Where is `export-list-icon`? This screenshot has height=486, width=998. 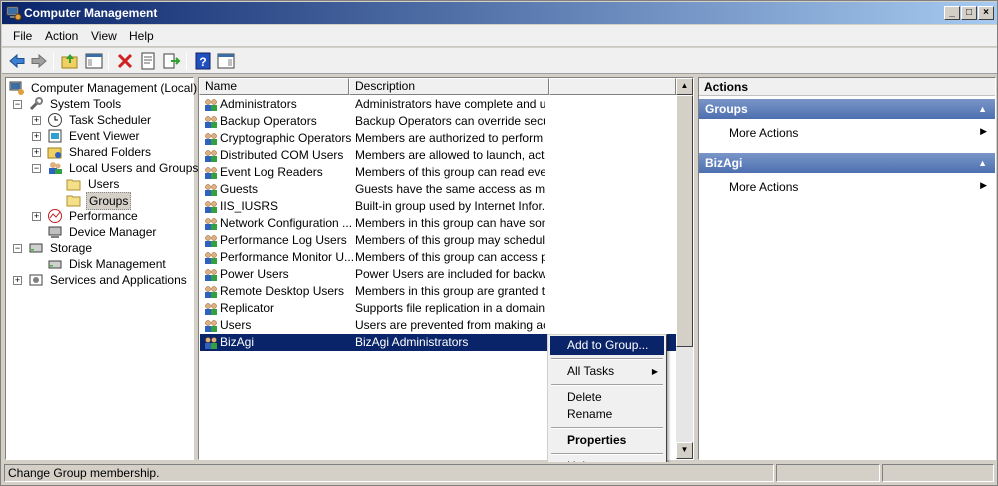
export-list-icon is located at coordinates (171, 61).